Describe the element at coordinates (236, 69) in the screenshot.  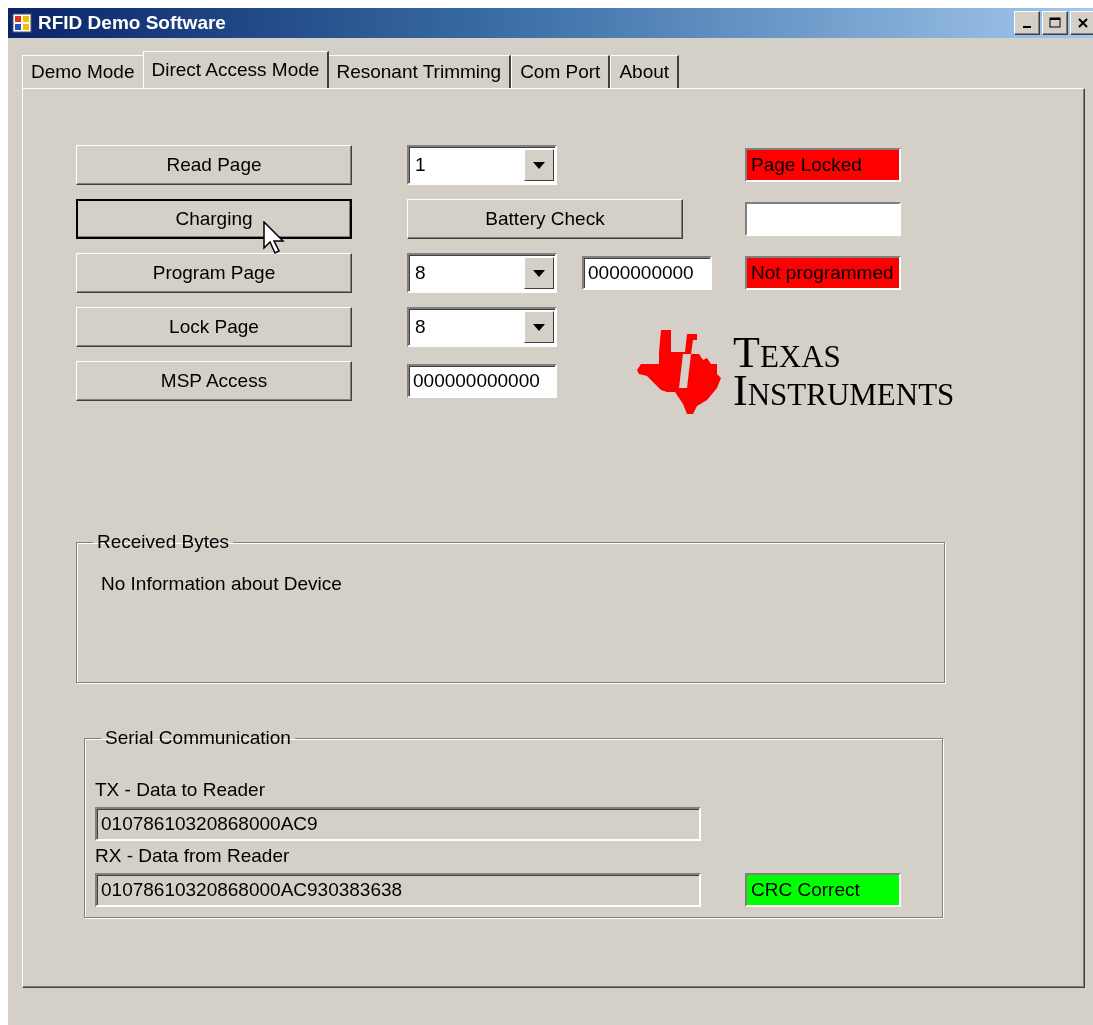
I see `tab: Direct Access Mode` at that location.